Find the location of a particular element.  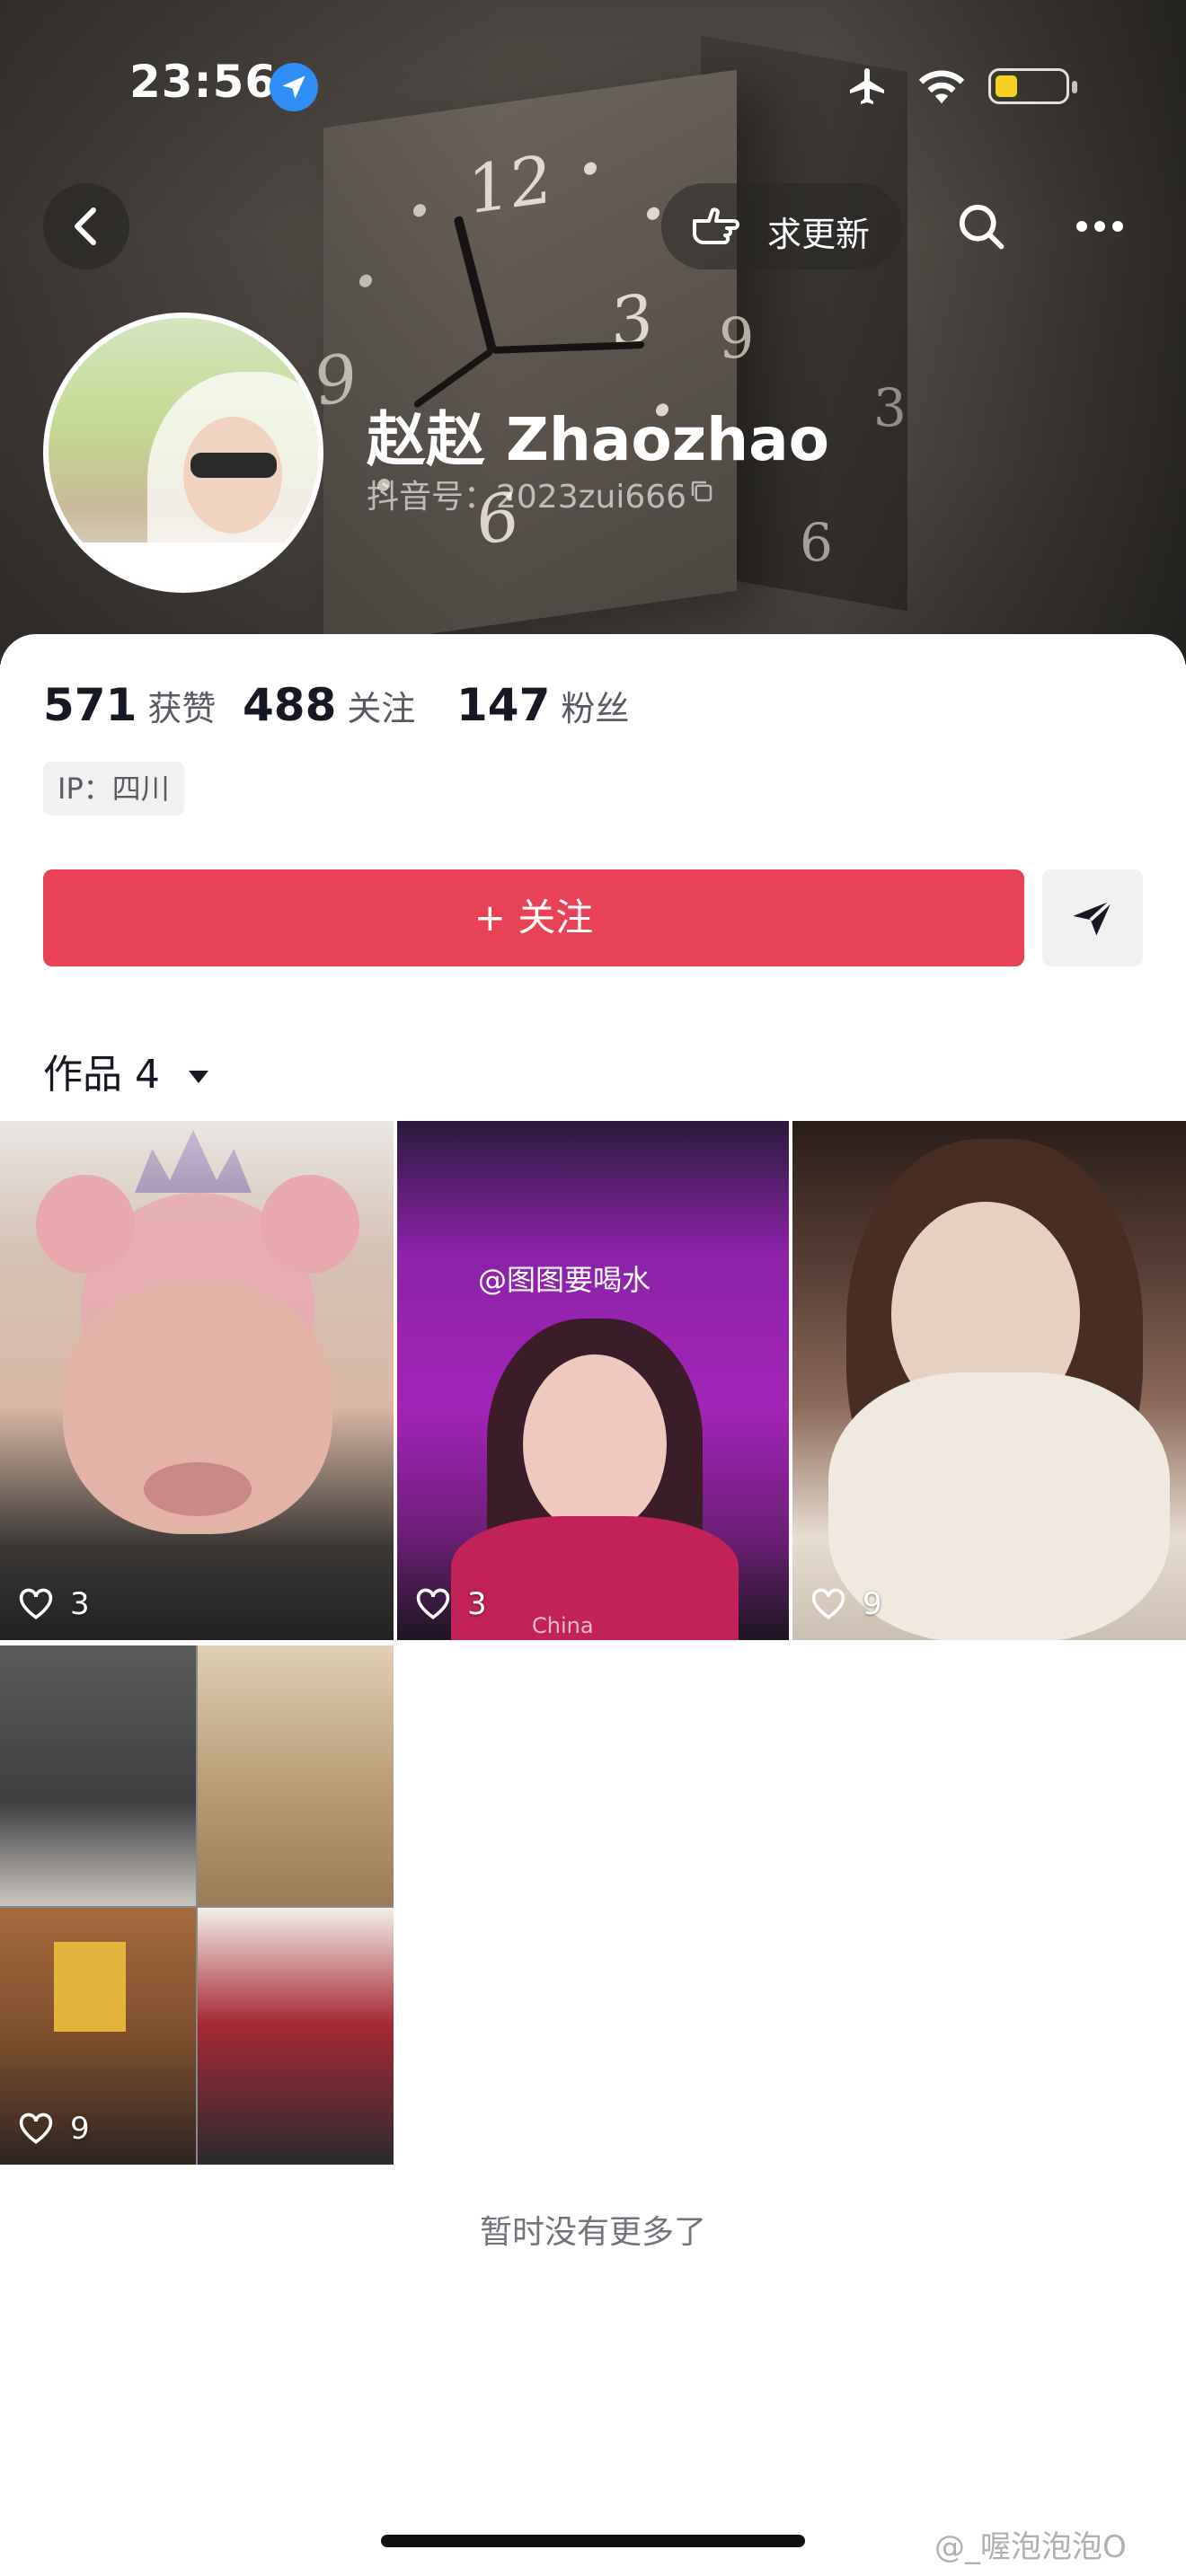

video-tile: @图图要喝水 China 3 is located at coordinates (593, 1380).